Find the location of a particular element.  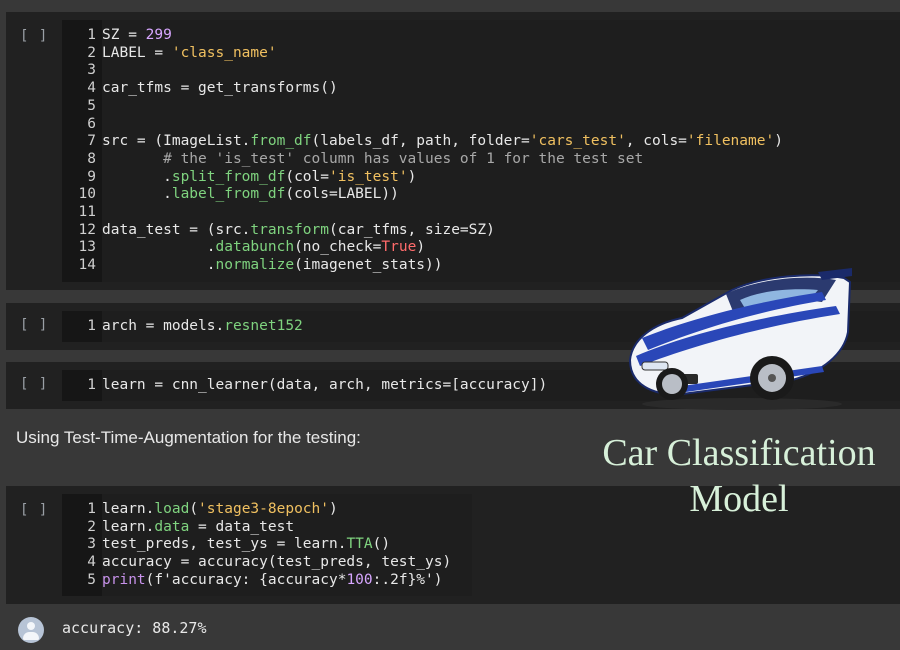

sports-car-illustration is located at coordinates (740, 339).